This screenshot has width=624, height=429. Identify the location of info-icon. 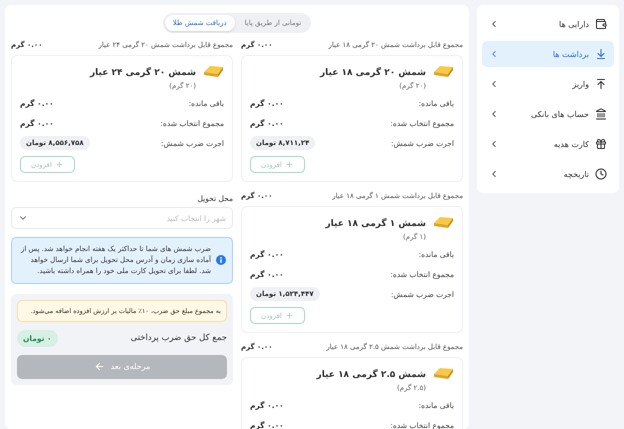
(221, 260).